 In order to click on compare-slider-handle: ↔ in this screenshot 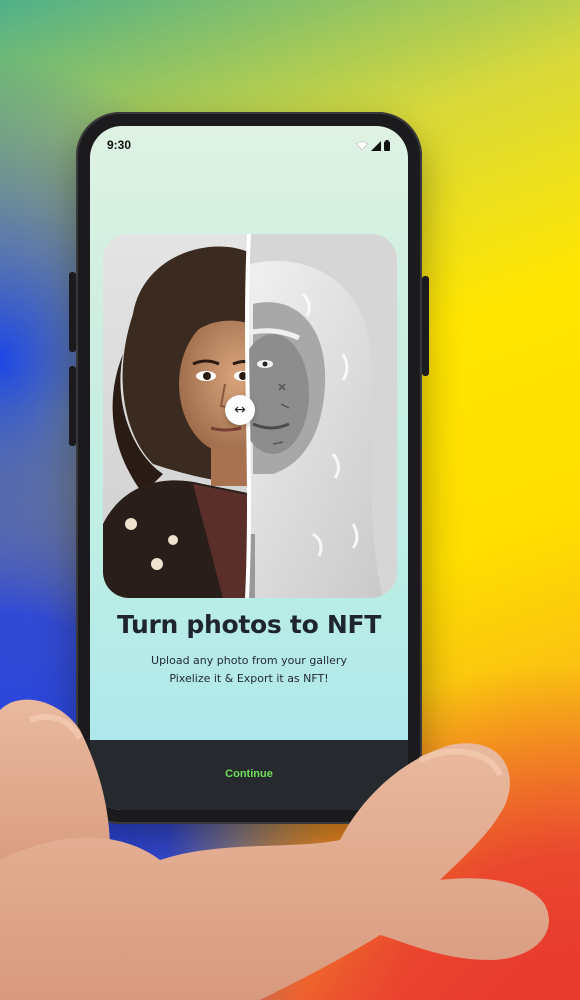, I will do `click(240, 410)`.